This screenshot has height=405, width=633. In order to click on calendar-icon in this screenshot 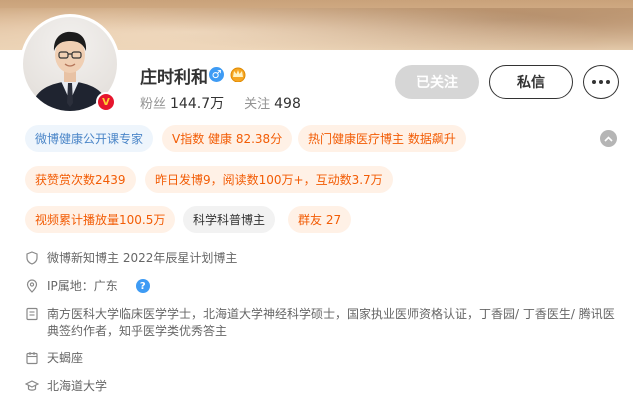, I will do `click(32, 358)`.